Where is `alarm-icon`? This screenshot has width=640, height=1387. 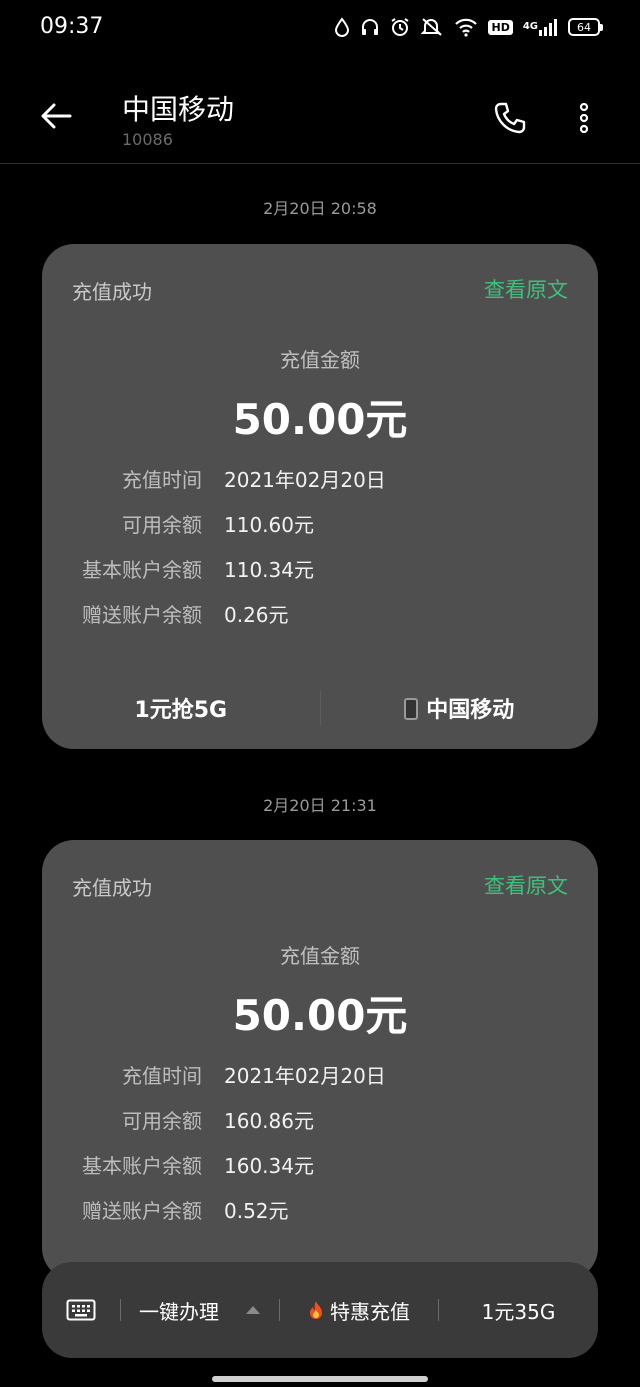
alarm-icon is located at coordinates (400, 27).